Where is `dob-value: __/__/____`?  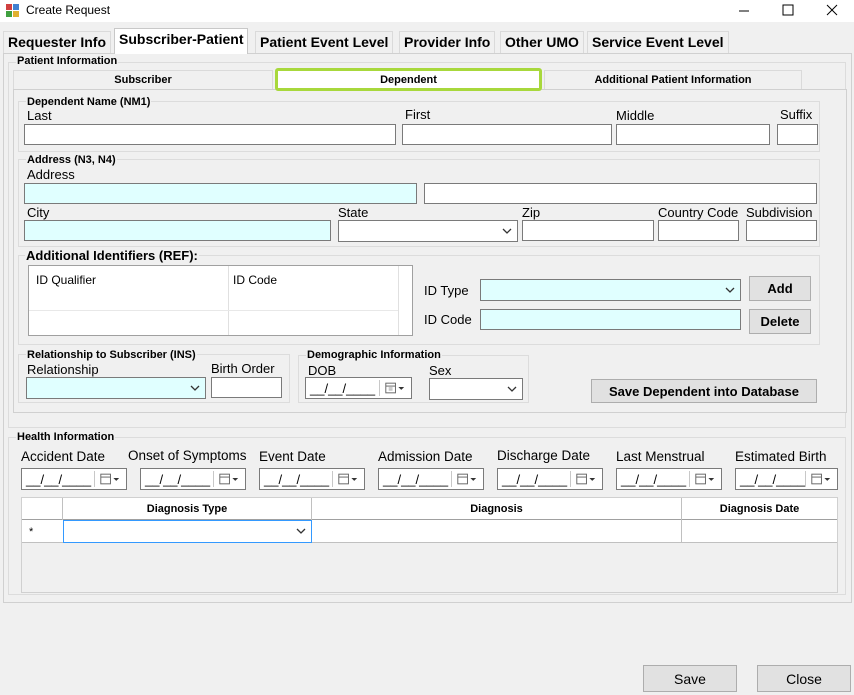 dob-value: __/__/____ is located at coordinates (343, 388).